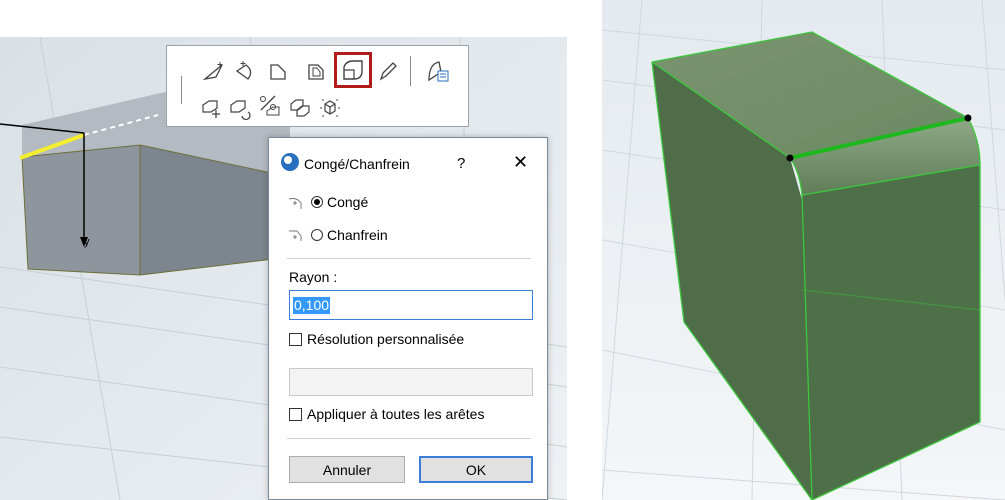  What do you see at coordinates (317, 86) in the screenshot?
I see `edit-toolbar` at bounding box center [317, 86].